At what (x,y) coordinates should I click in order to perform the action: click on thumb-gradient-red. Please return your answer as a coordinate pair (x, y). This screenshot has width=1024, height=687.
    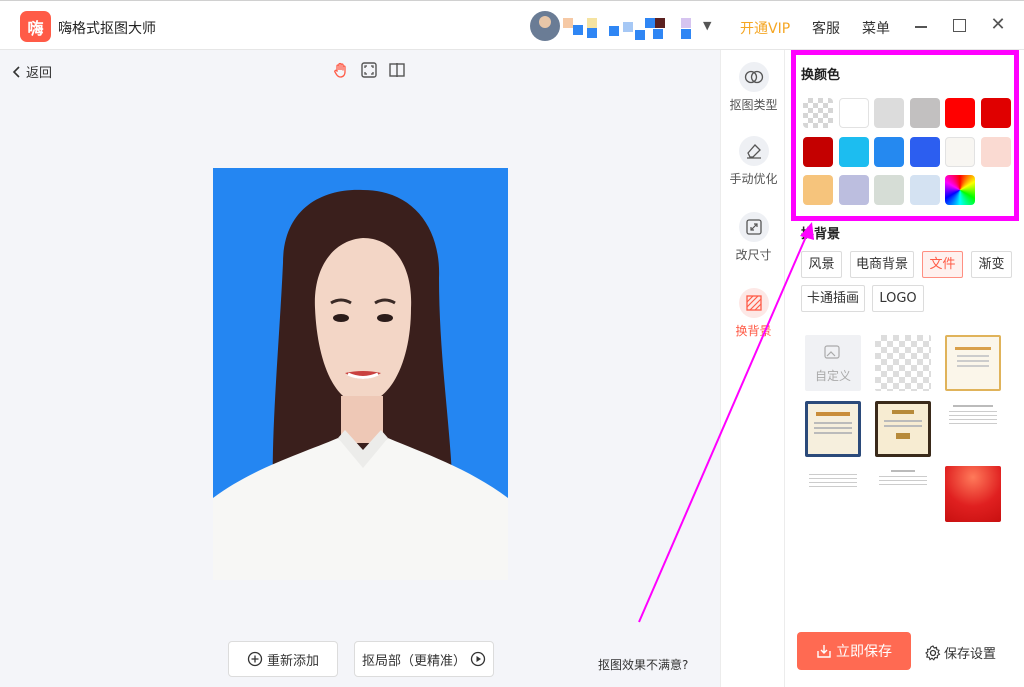
    Looking at the image, I should click on (973, 494).